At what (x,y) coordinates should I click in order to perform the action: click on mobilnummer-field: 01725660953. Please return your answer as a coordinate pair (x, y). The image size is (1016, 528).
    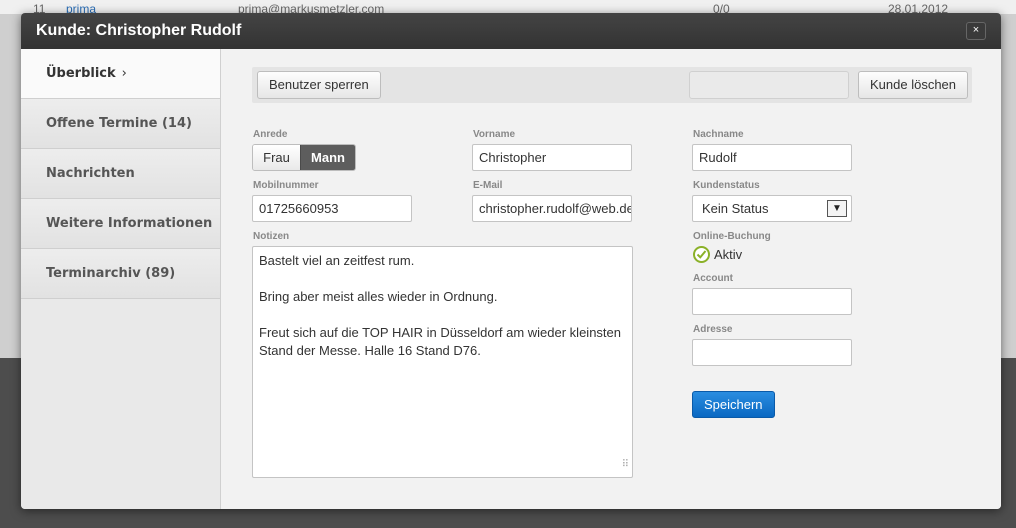
    Looking at the image, I should click on (332, 208).